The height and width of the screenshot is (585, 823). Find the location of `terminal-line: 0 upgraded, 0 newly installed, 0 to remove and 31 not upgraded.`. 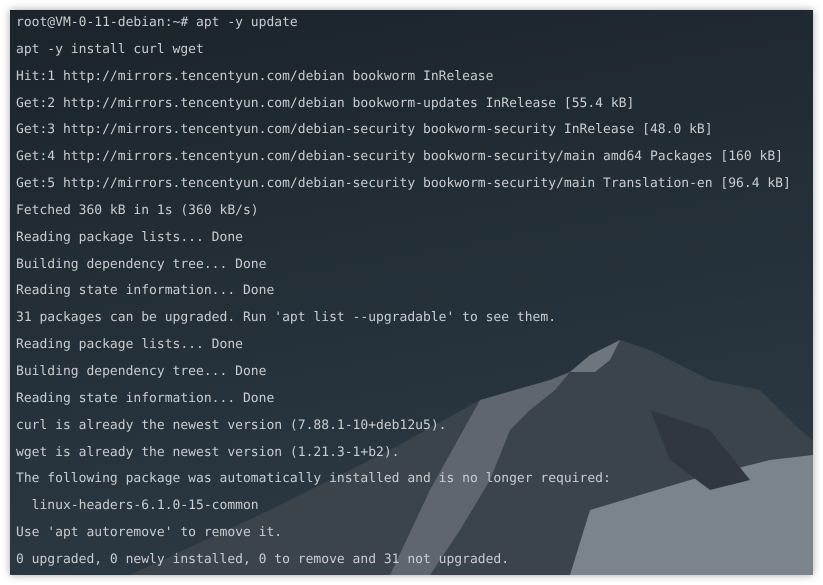

terminal-line: 0 upgraded, 0 newly installed, 0 to remove and 31 not upgraded. is located at coordinates (263, 559).